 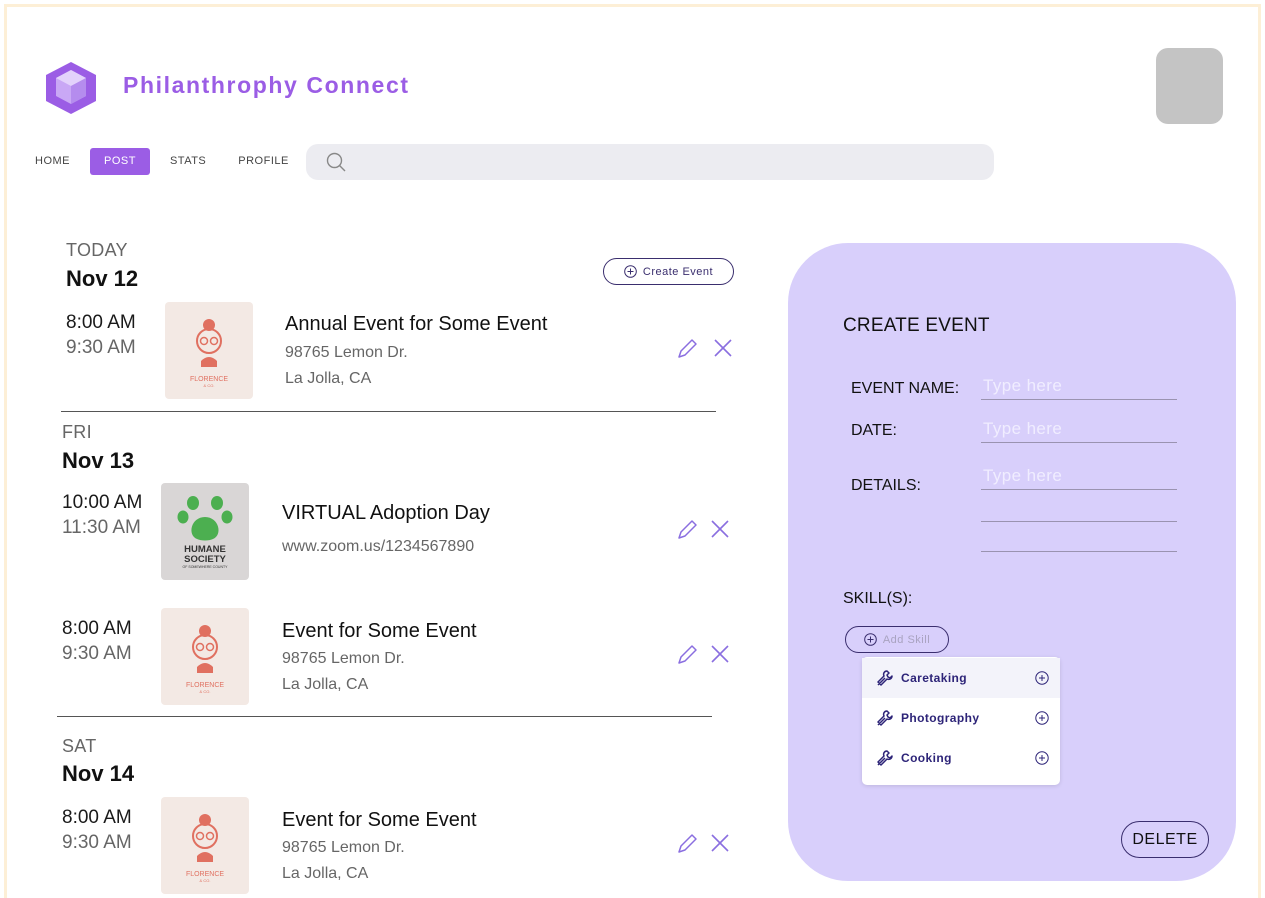 What do you see at coordinates (1022, 386) in the screenshot?
I see `event-name-input: Type here` at bounding box center [1022, 386].